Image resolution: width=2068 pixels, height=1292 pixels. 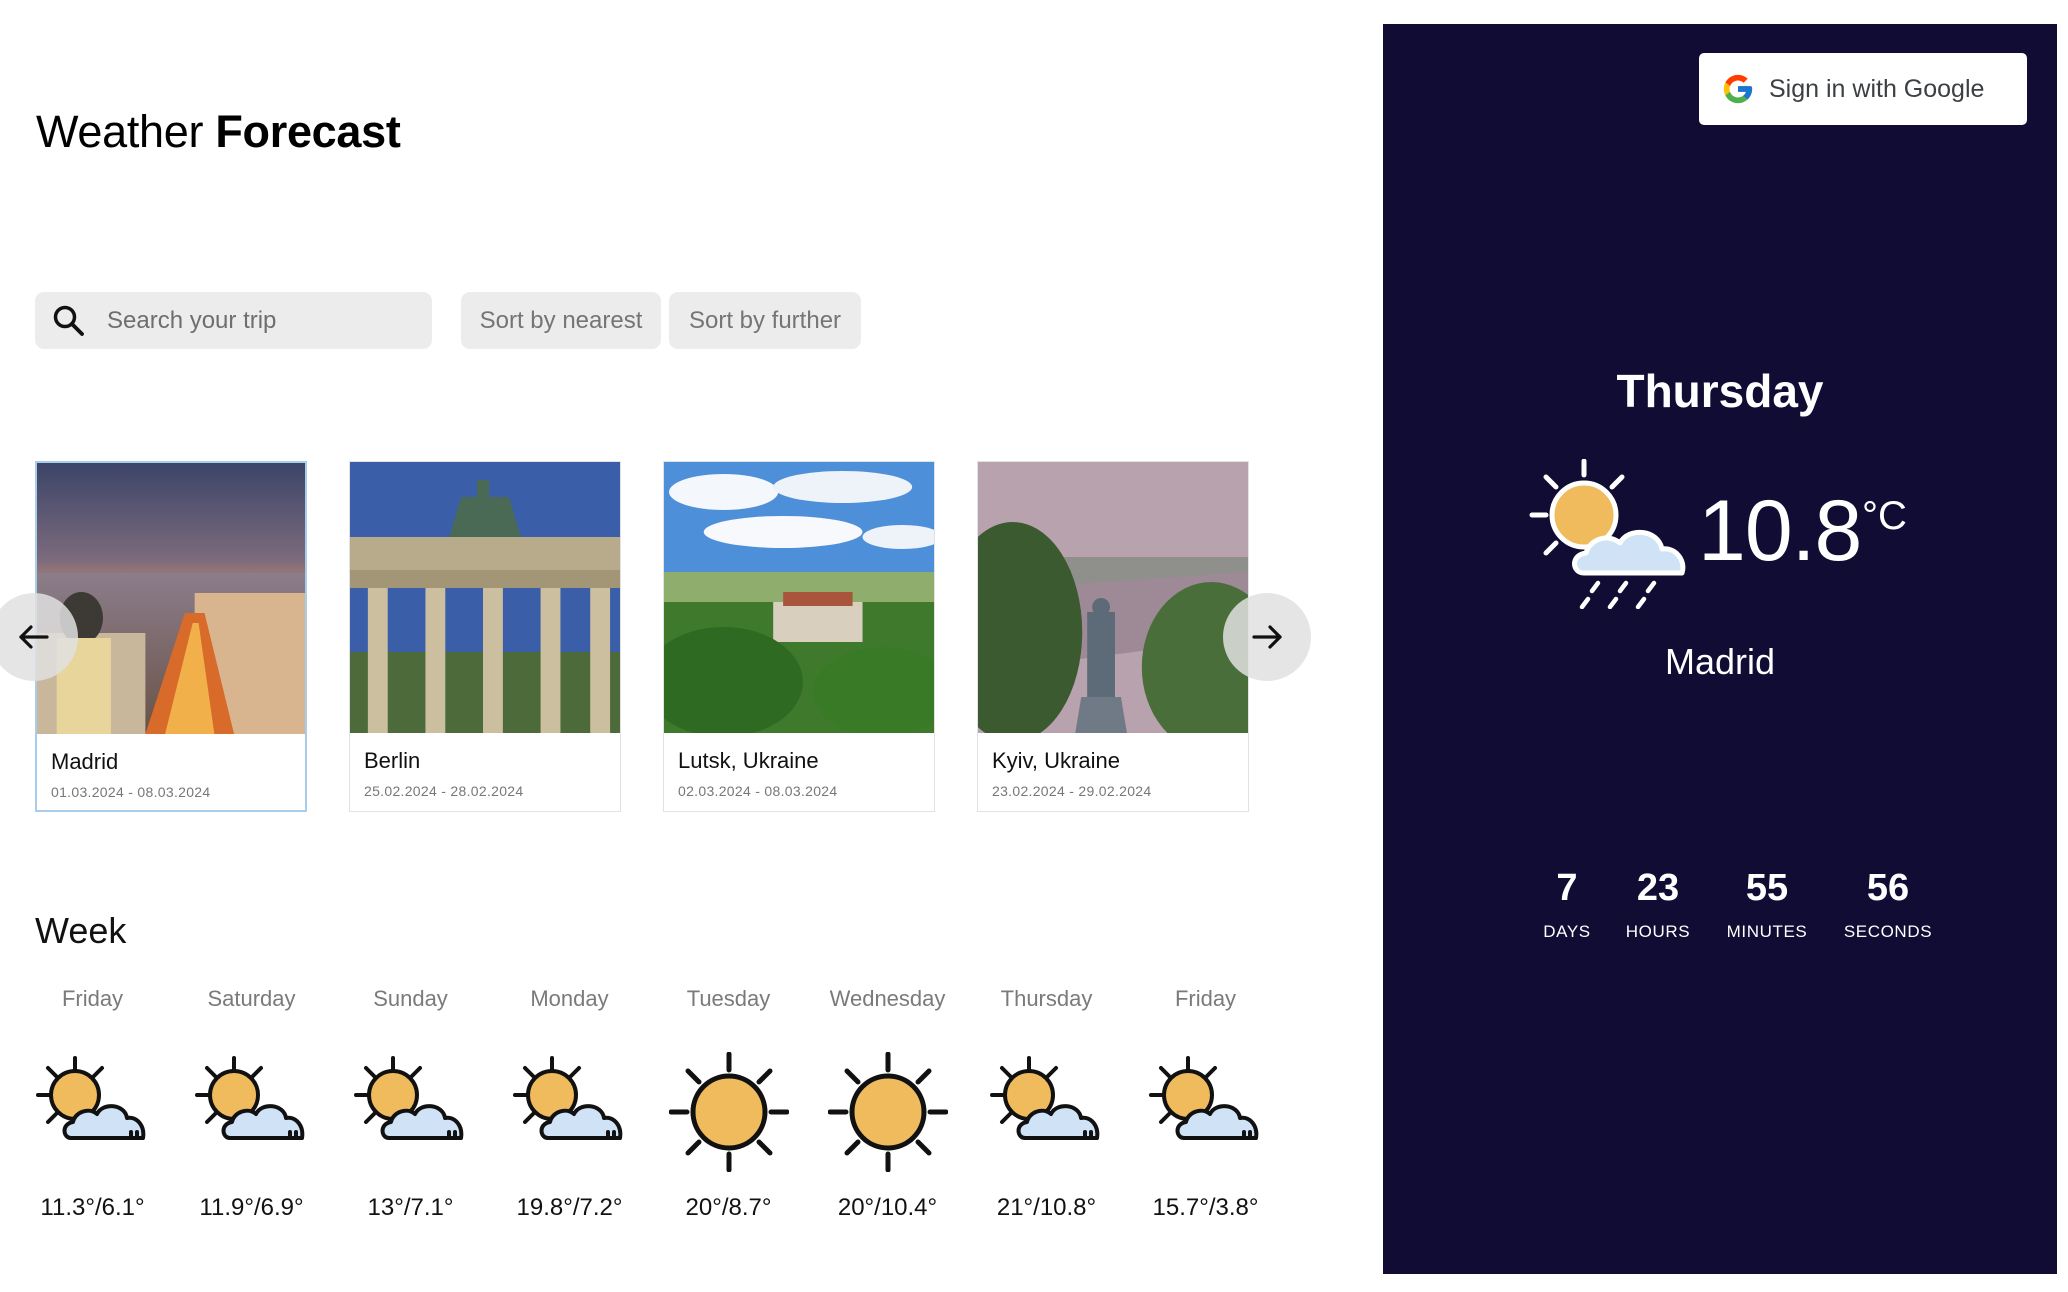 What do you see at coordinates (1720, 661) in the screenshot?
I see `current-city: Madrid` at bounding box center [1720, 661].